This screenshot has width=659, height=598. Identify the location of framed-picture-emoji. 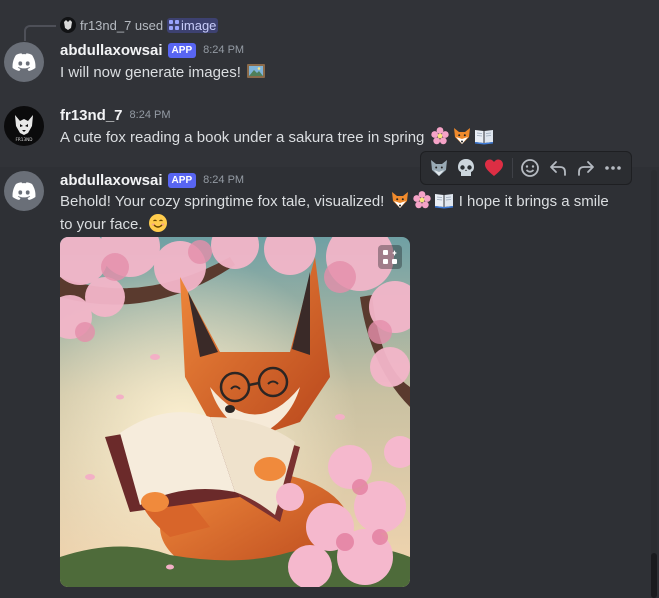
(256, 71).